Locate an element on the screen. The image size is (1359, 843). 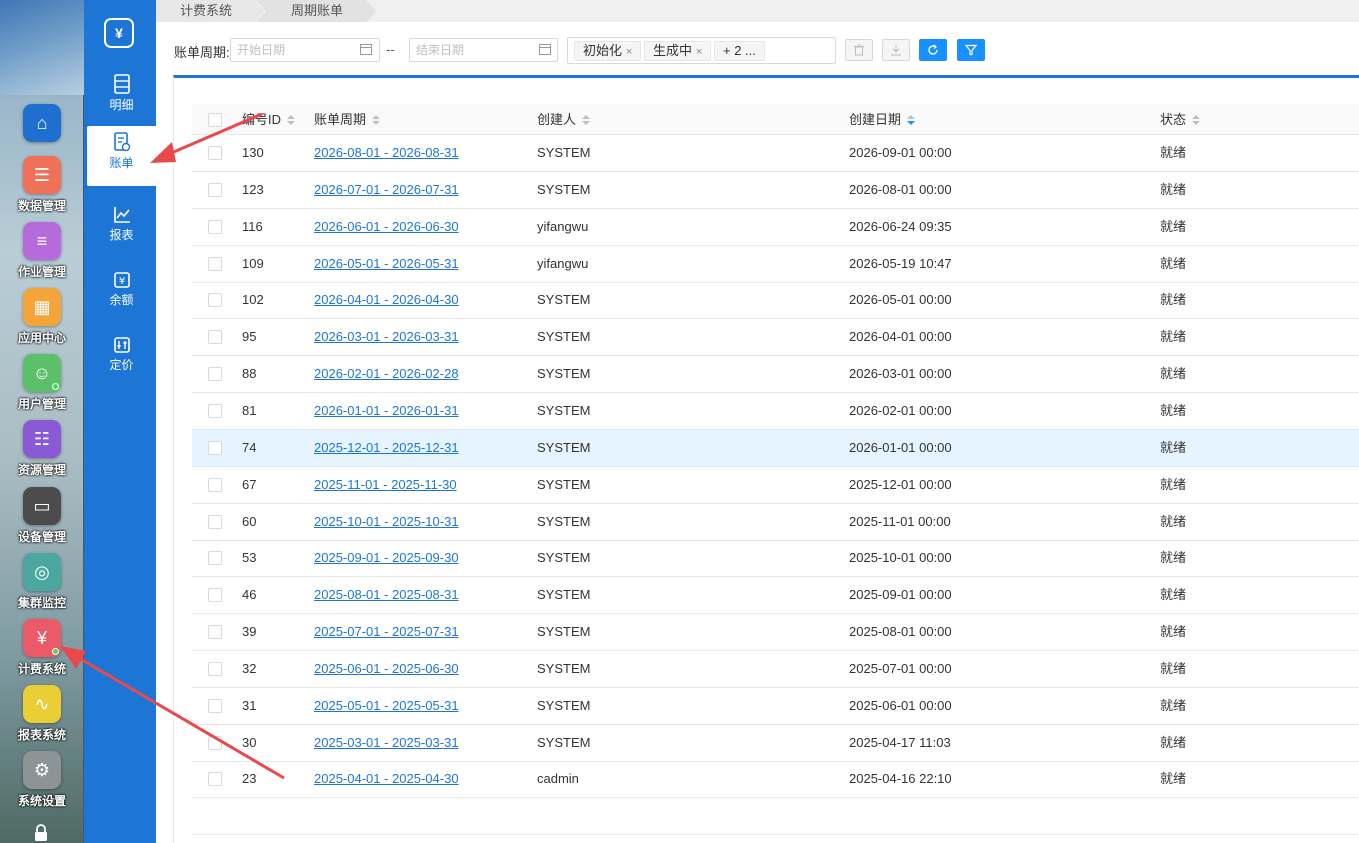
status-tag-generating: 生成中 × is located at coordinates (678, 51).